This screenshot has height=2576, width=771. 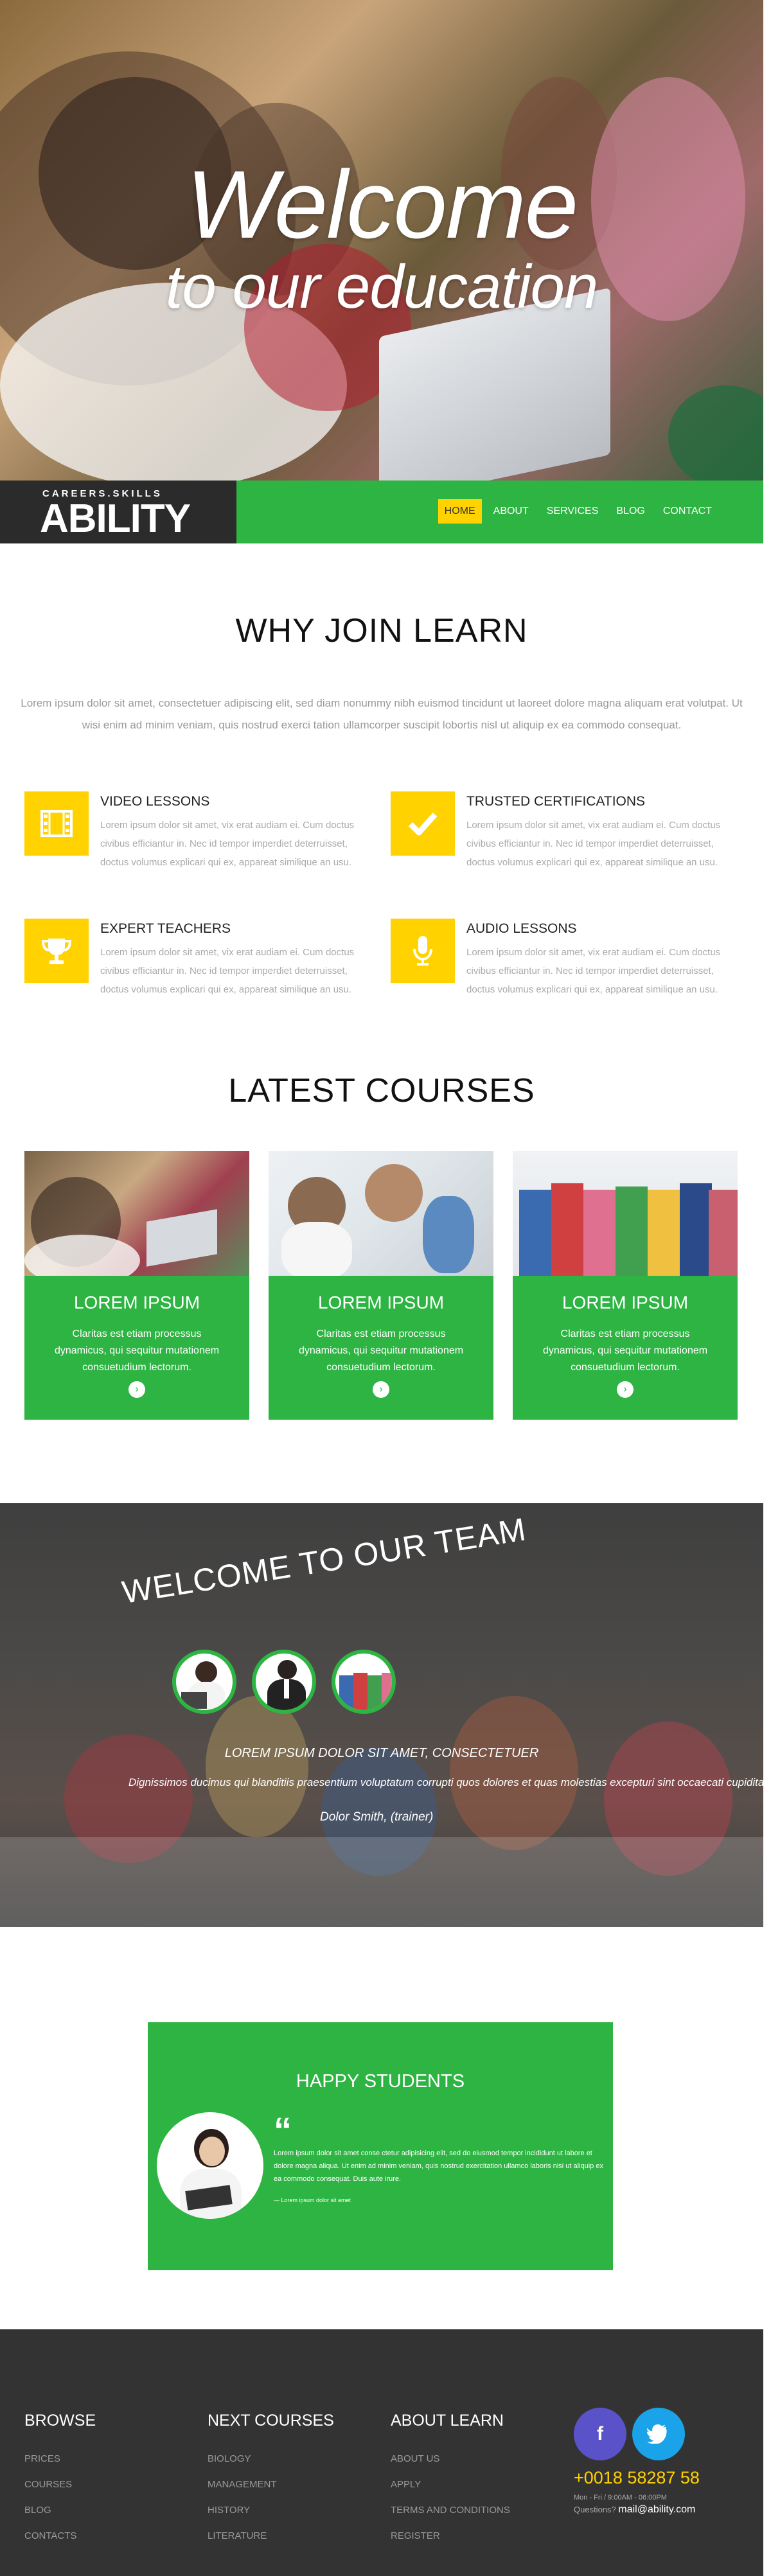 I want to click on twitter-icon, so click(x=658, y=2434).